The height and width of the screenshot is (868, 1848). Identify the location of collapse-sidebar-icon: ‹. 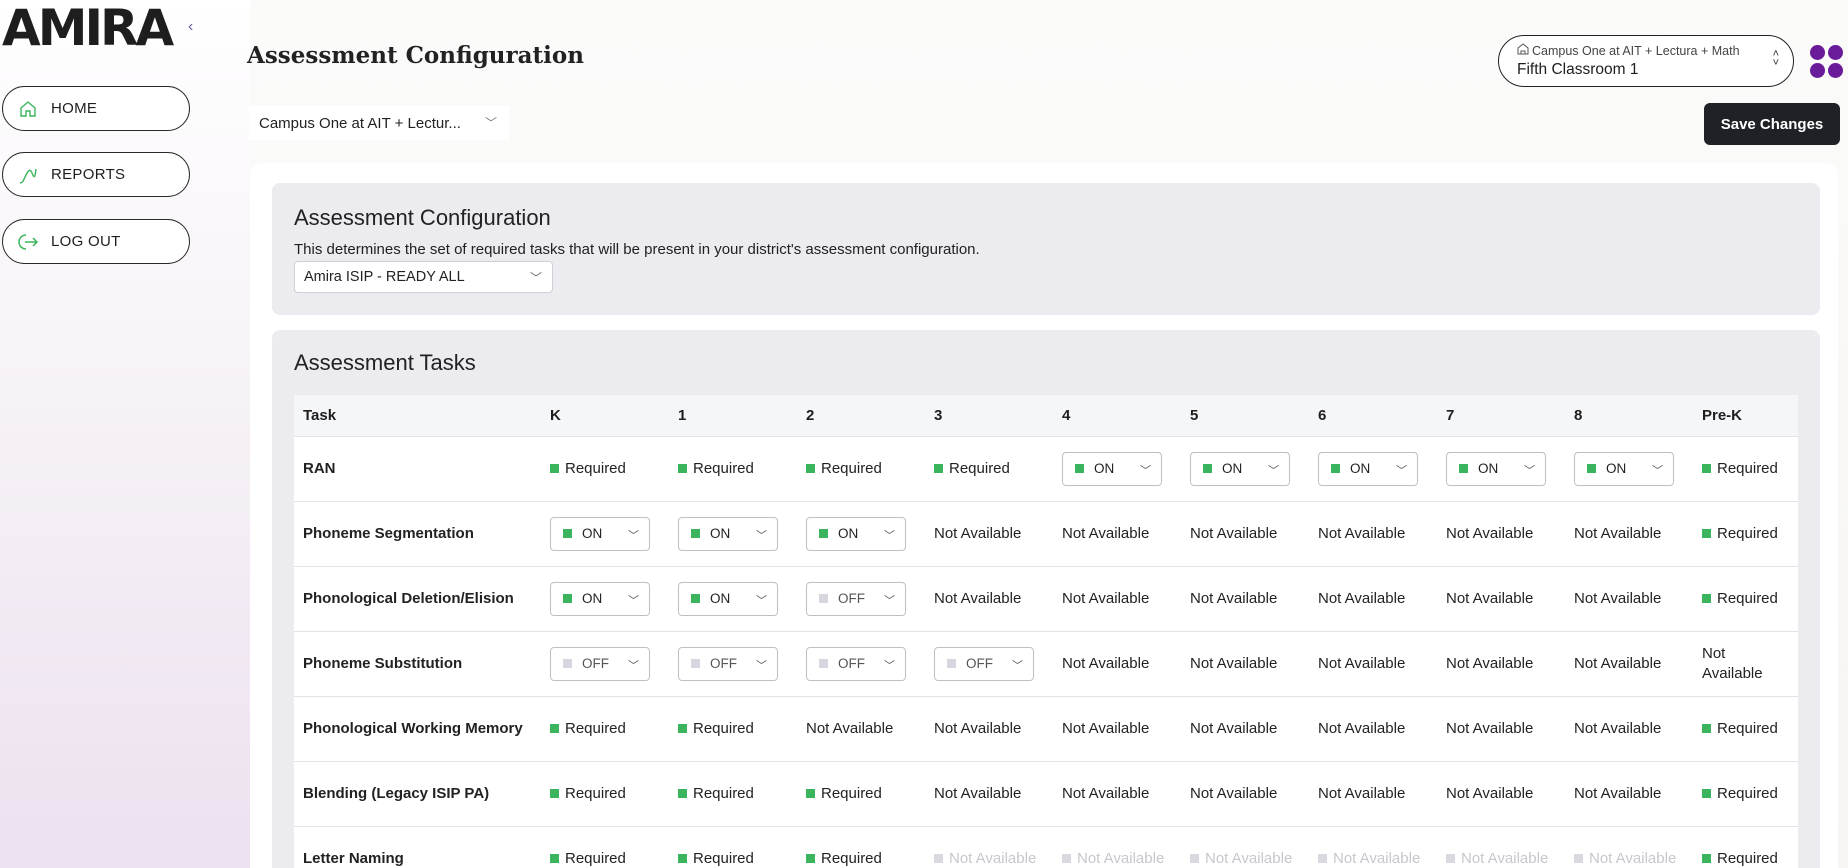
(190, 27).